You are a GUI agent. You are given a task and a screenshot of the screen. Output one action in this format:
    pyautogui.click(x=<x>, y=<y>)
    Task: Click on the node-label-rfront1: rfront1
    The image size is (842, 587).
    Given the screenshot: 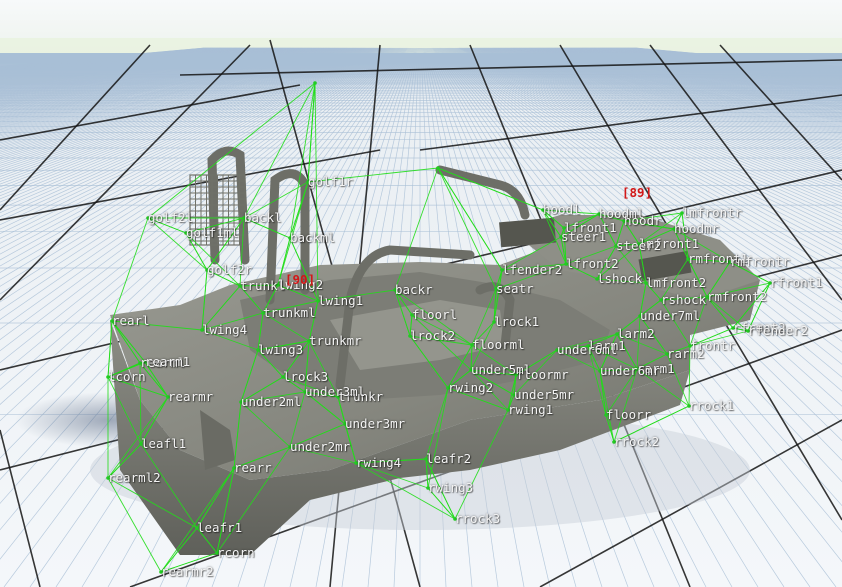 What is the action you would take?
    pyautogui.click(x=796, y=282)
    